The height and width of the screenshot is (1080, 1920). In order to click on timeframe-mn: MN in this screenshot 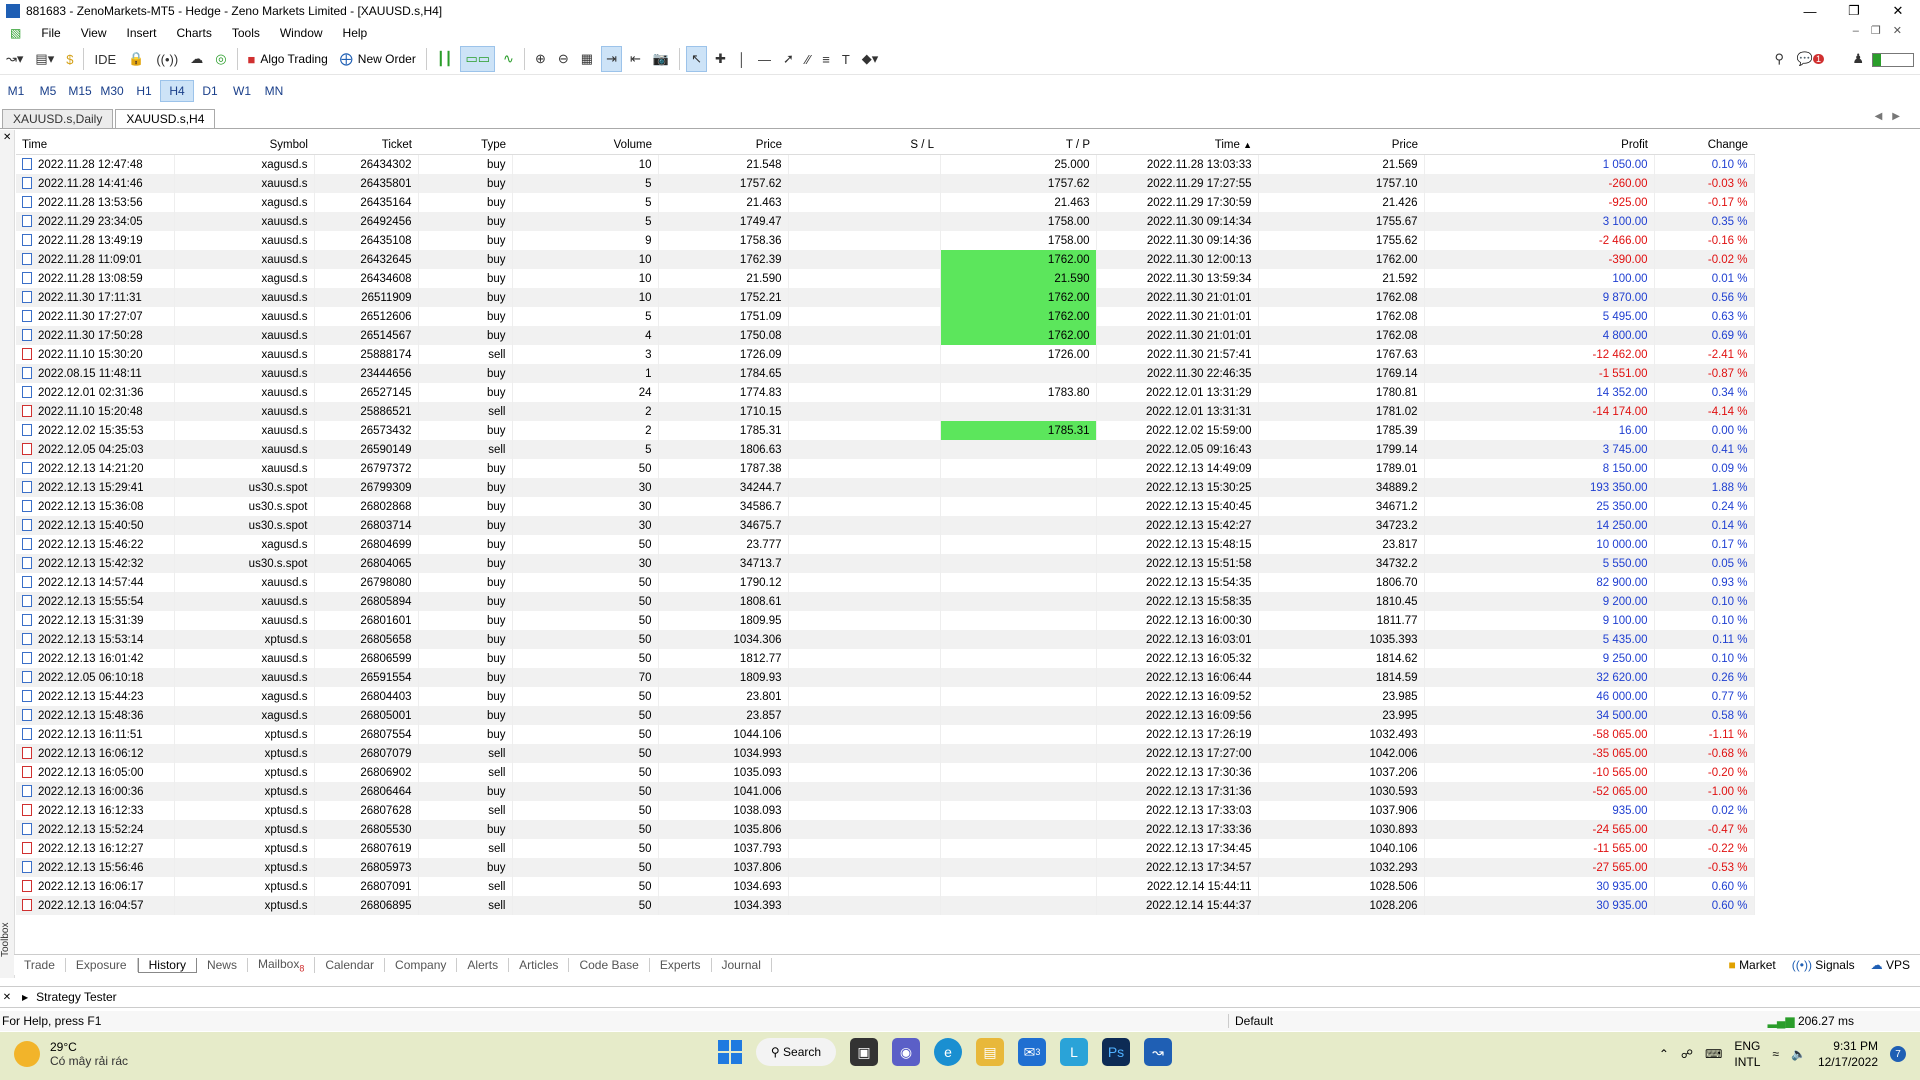, I will do `click(274, 91)`.